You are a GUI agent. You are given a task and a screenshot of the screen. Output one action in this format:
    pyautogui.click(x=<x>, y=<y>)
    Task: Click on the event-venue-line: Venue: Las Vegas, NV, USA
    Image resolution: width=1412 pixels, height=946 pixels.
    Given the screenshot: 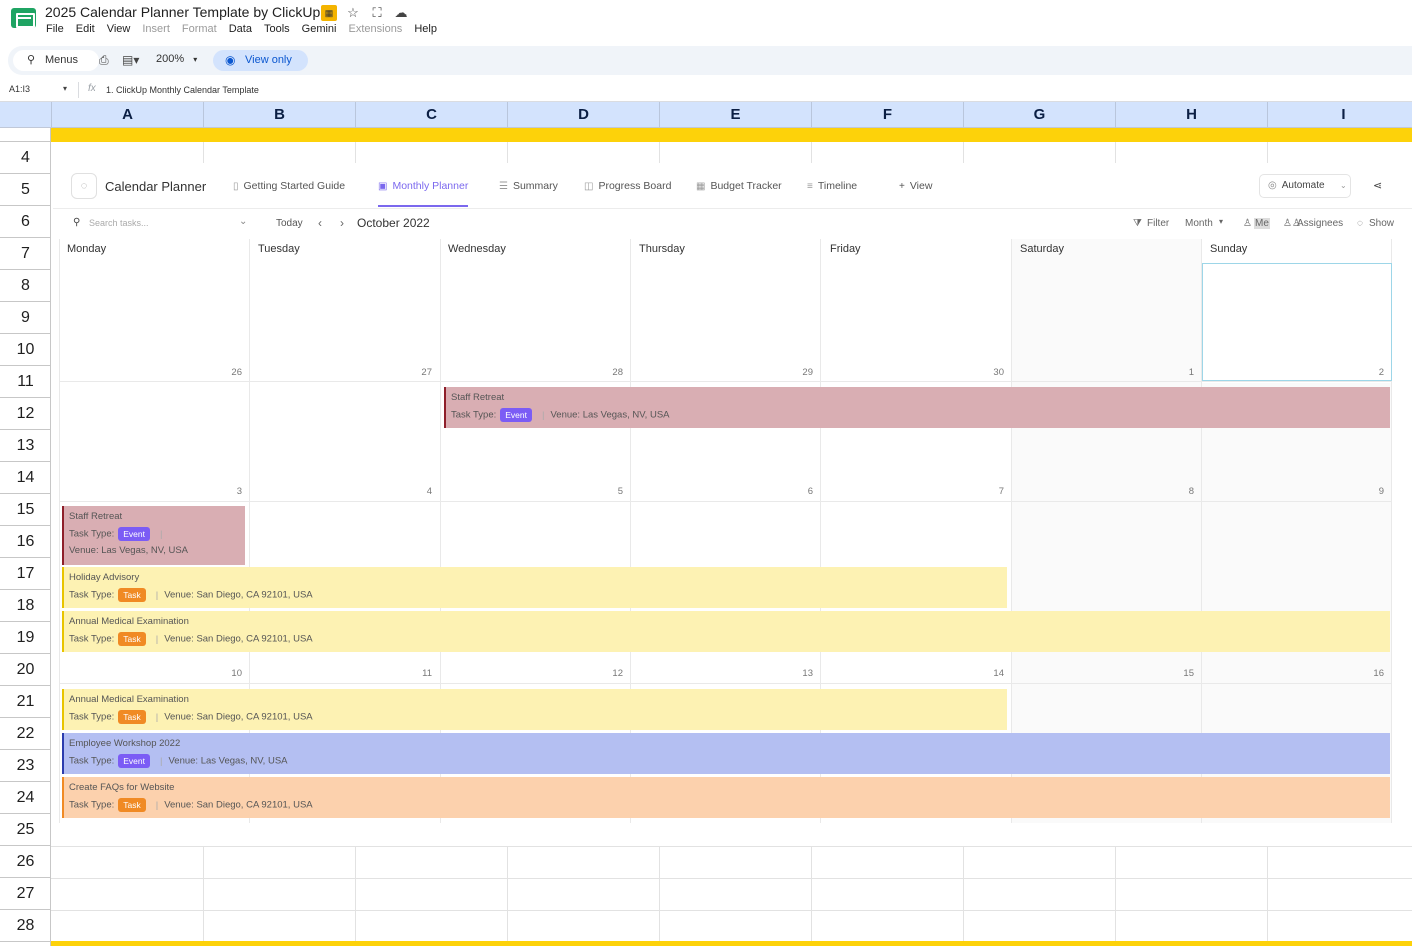 What is the action you would take?
    pyautogui.click(x=129, y=550)
    